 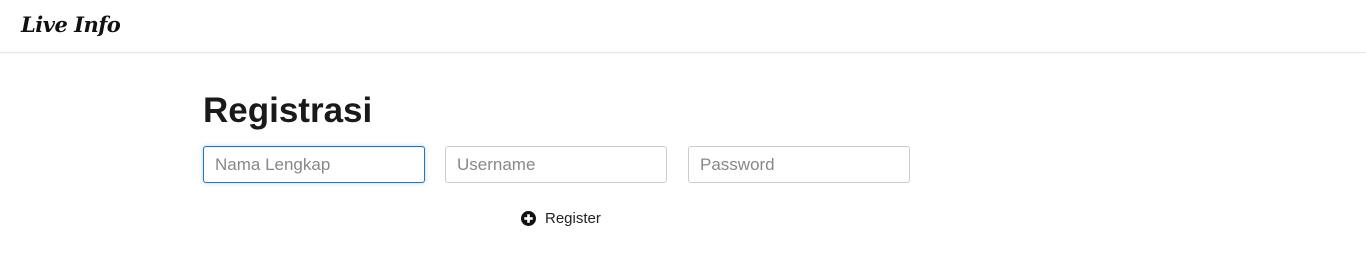 I want to click on password-field, so click(x=799, y=164).